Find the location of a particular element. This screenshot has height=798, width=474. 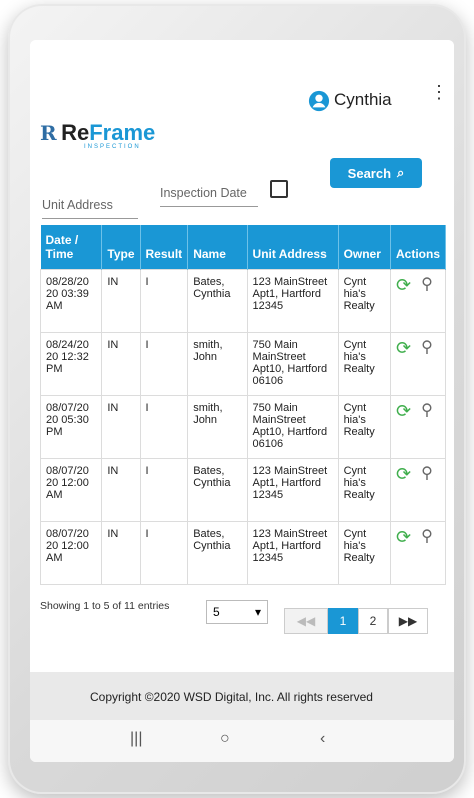

home-icon: ○ is located at coordinates (225, 739).